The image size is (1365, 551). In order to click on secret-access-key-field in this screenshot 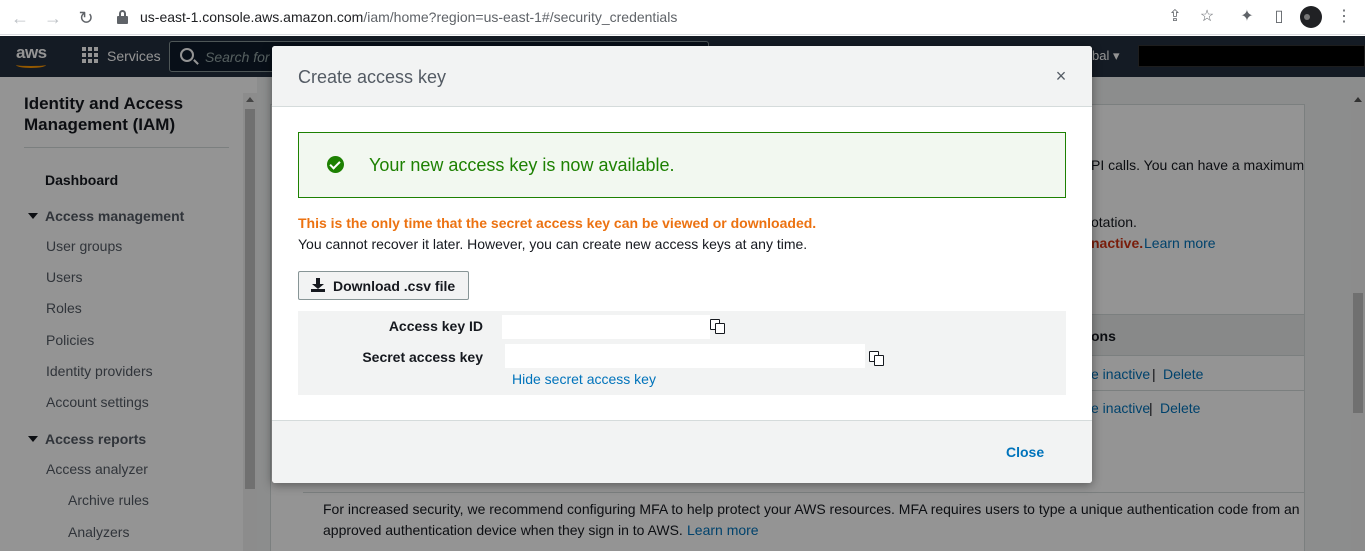, I will do `click(685, 356)`.